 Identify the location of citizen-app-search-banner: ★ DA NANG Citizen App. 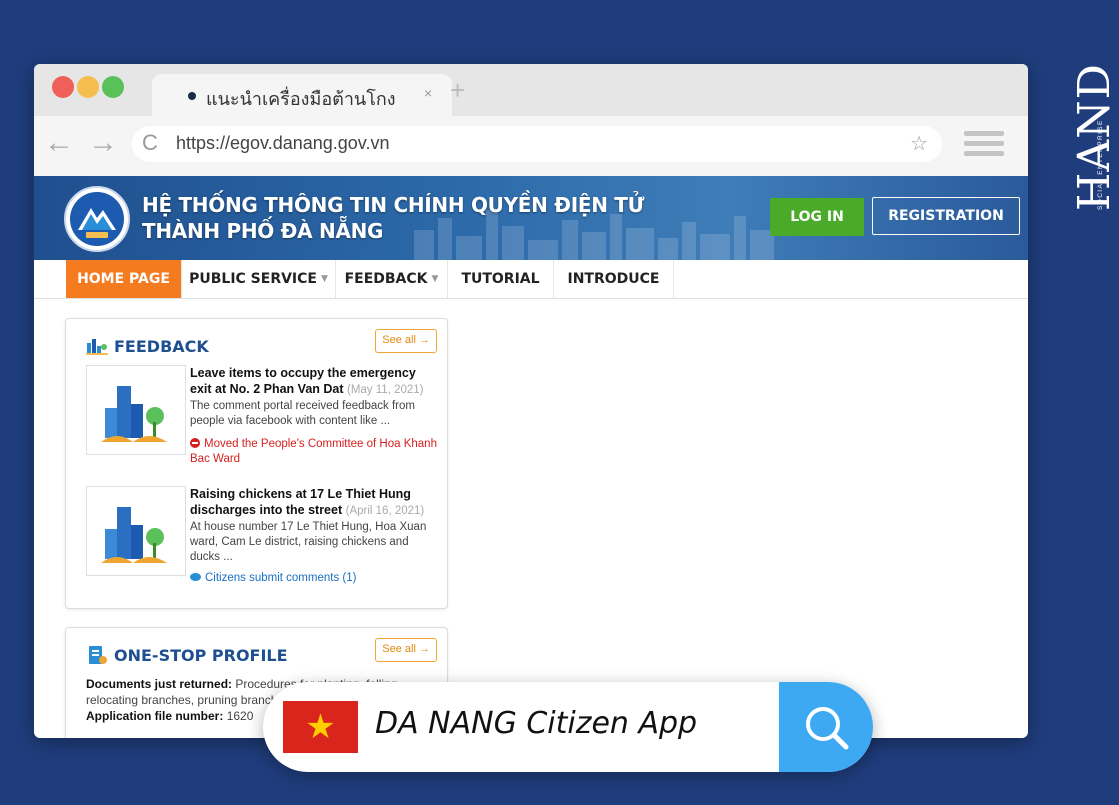
(568, 727).